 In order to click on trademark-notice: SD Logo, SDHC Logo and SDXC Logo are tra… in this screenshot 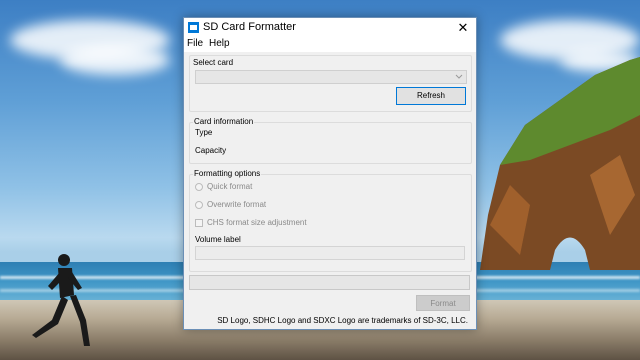, I will do `click(342, 320)`.